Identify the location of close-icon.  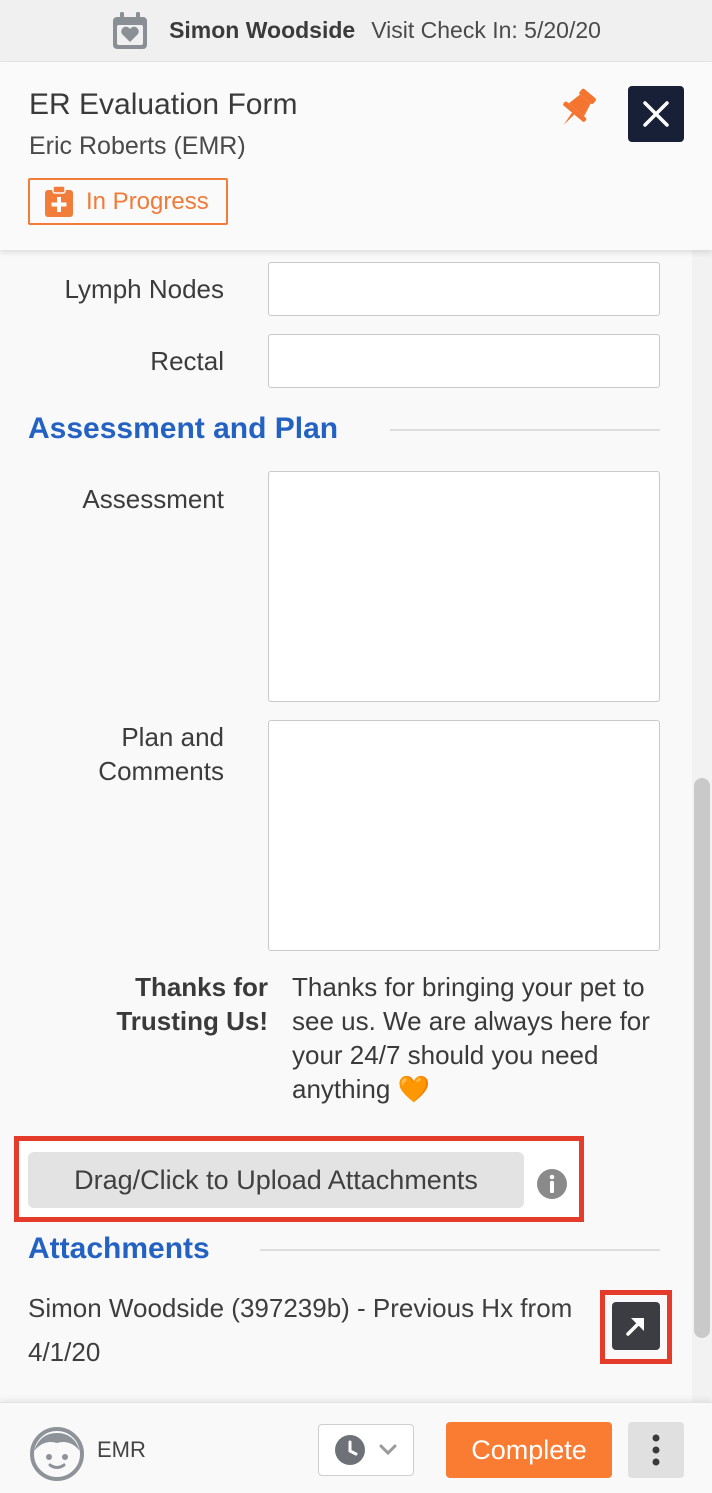
(656, 114).